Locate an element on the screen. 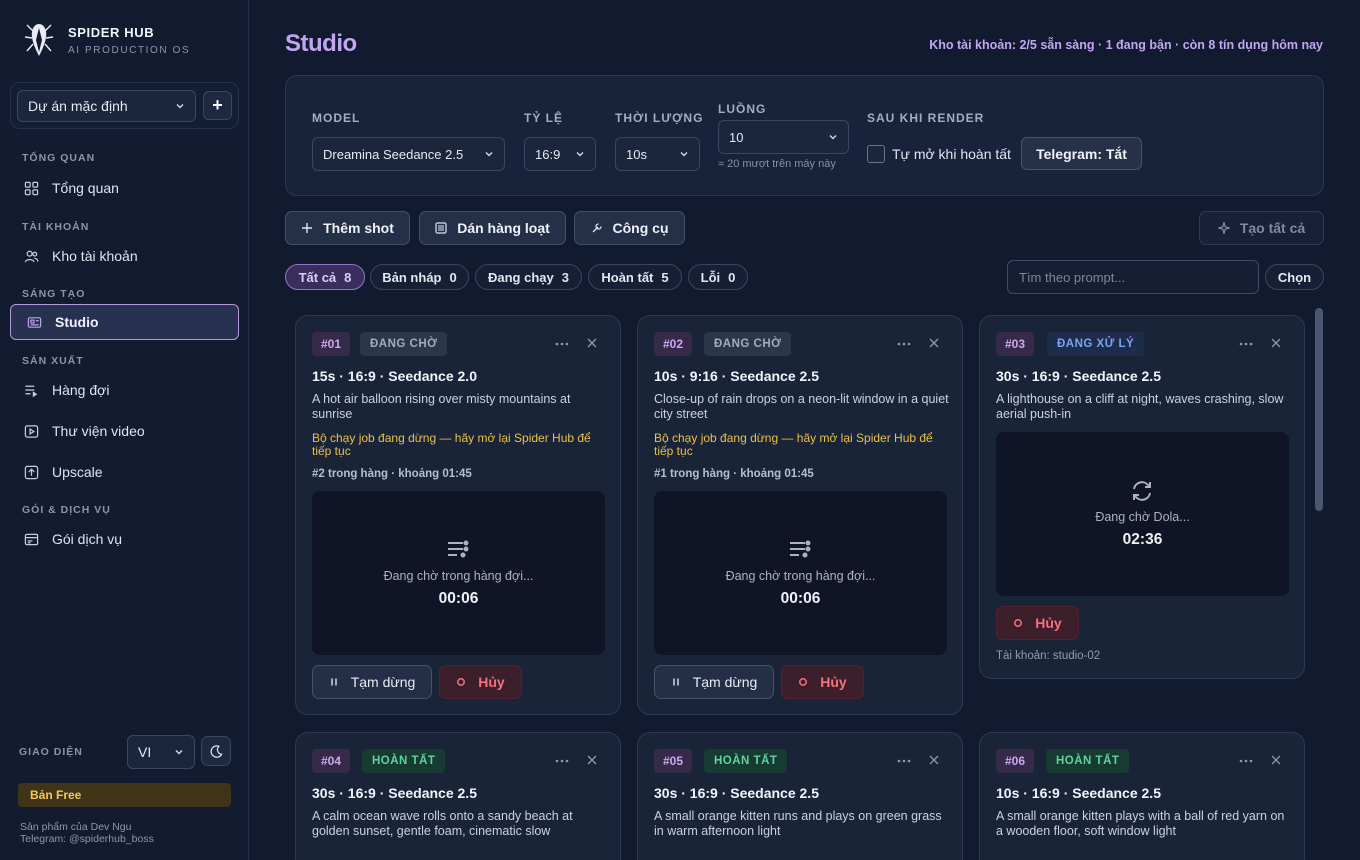 The height and width of the screenshot is (860, 1360). brand-subtitle: AI PRODUCTION OS is located at coordinates (129, 50).